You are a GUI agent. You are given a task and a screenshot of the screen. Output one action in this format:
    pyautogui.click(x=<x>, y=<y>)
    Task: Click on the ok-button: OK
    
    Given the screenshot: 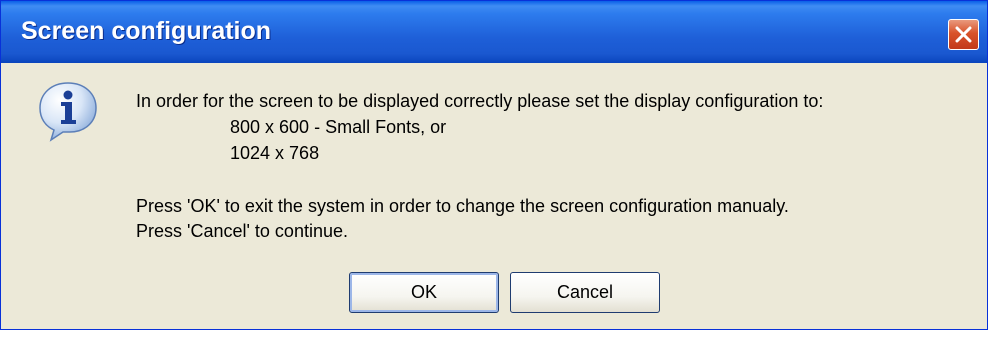 What is the action you would take?
    pyautogui.click(x=424, y=292)
    